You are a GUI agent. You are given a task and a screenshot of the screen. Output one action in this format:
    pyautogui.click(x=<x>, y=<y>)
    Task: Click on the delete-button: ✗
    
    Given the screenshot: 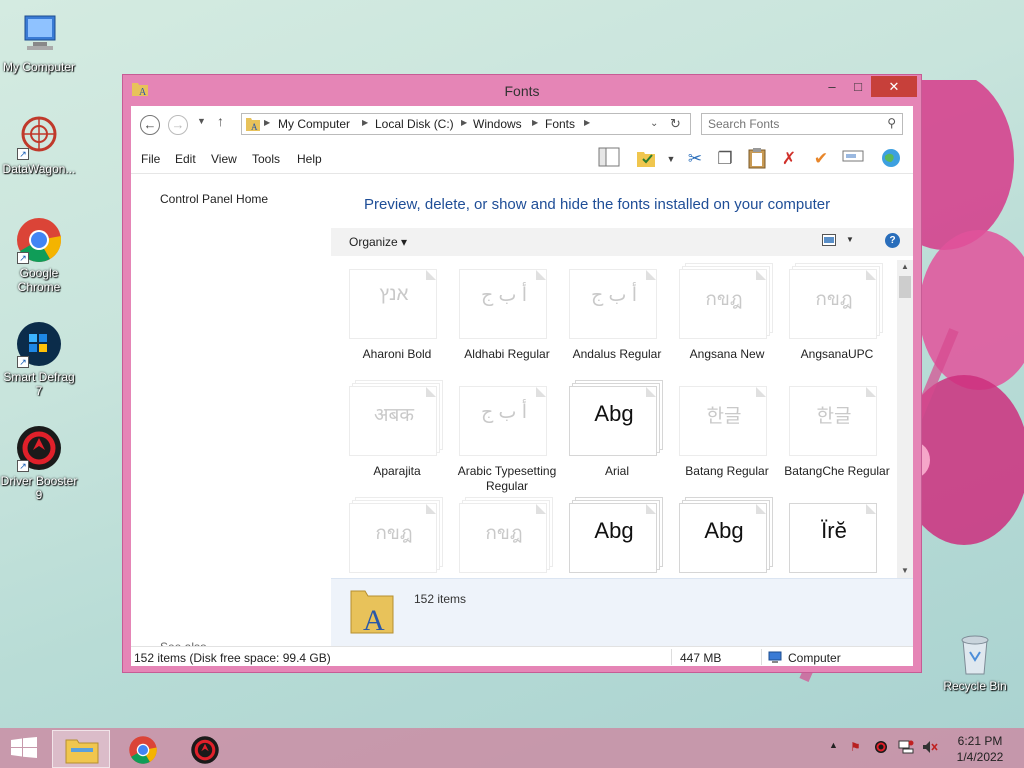 What is the action you would take?
    pyautogui.click(x=789, y=159)
    